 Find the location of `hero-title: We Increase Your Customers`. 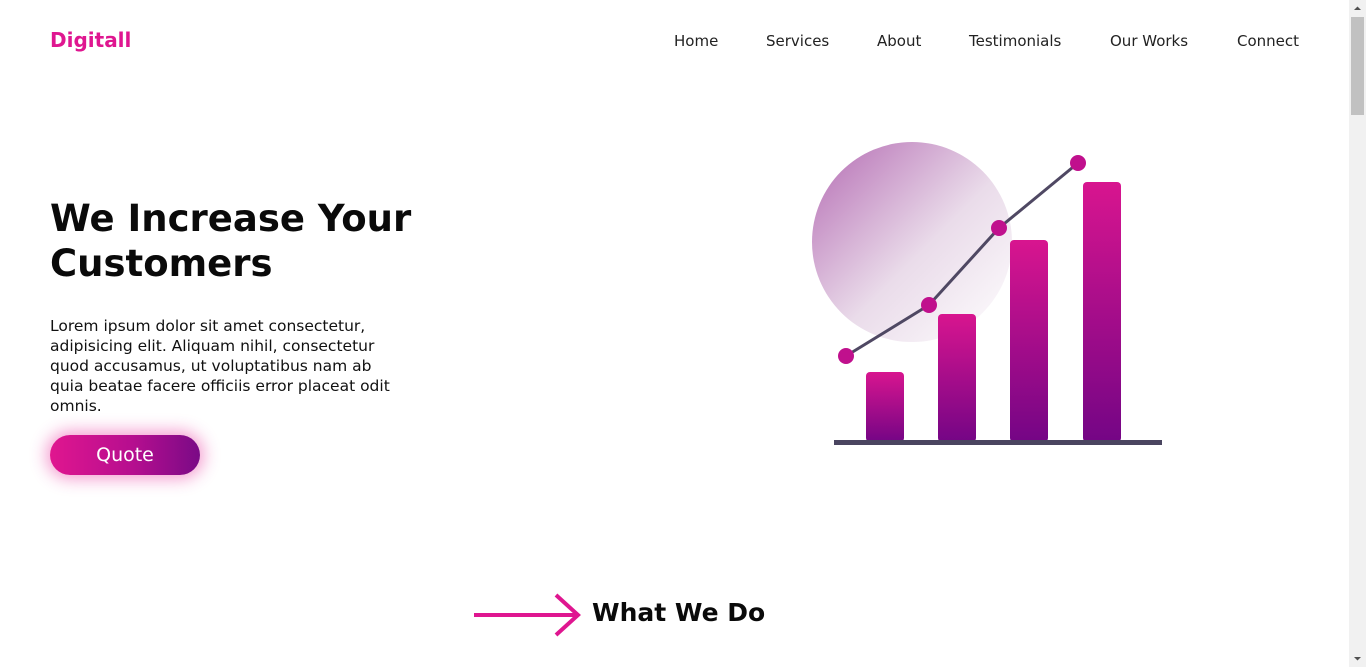

hero-title: We Increase Your Customers is located at coordinates (231, 241).